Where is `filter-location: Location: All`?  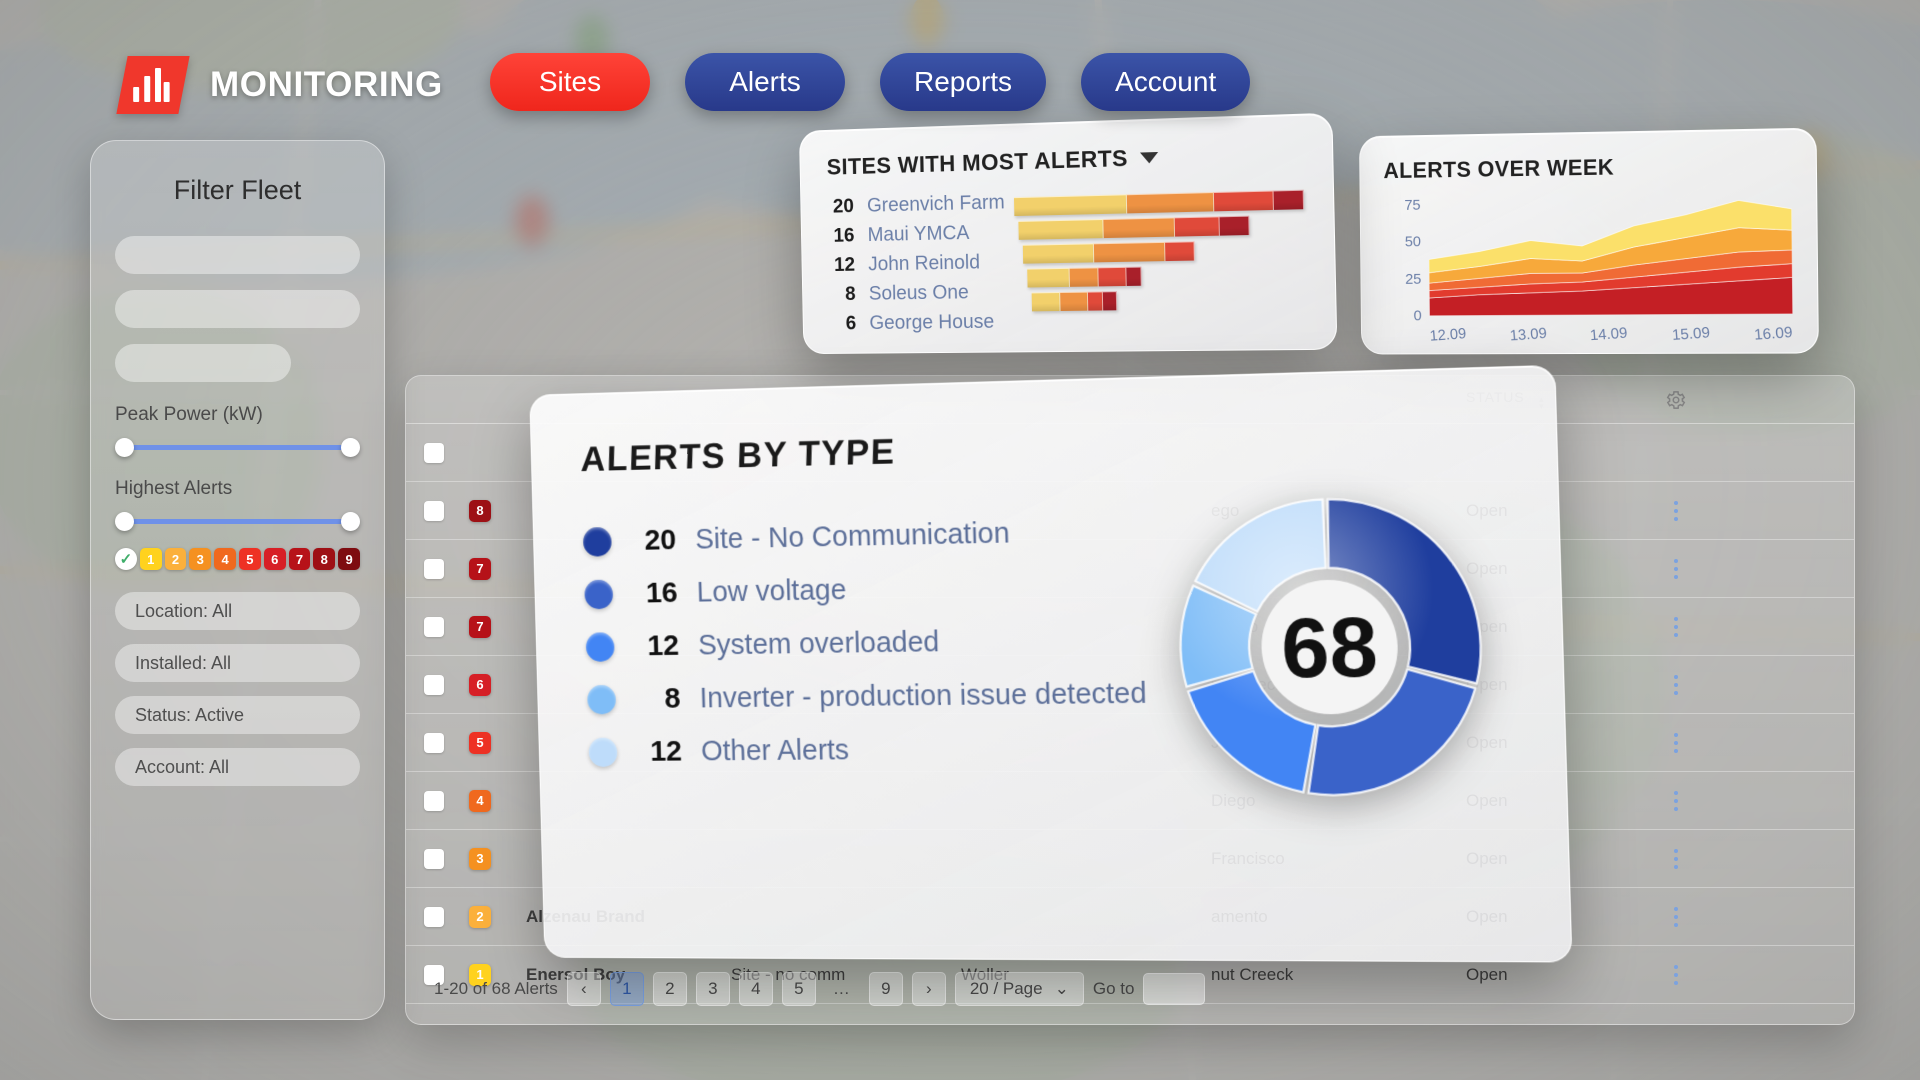 filter-location: Location: All is located at coordinates (237, 611).